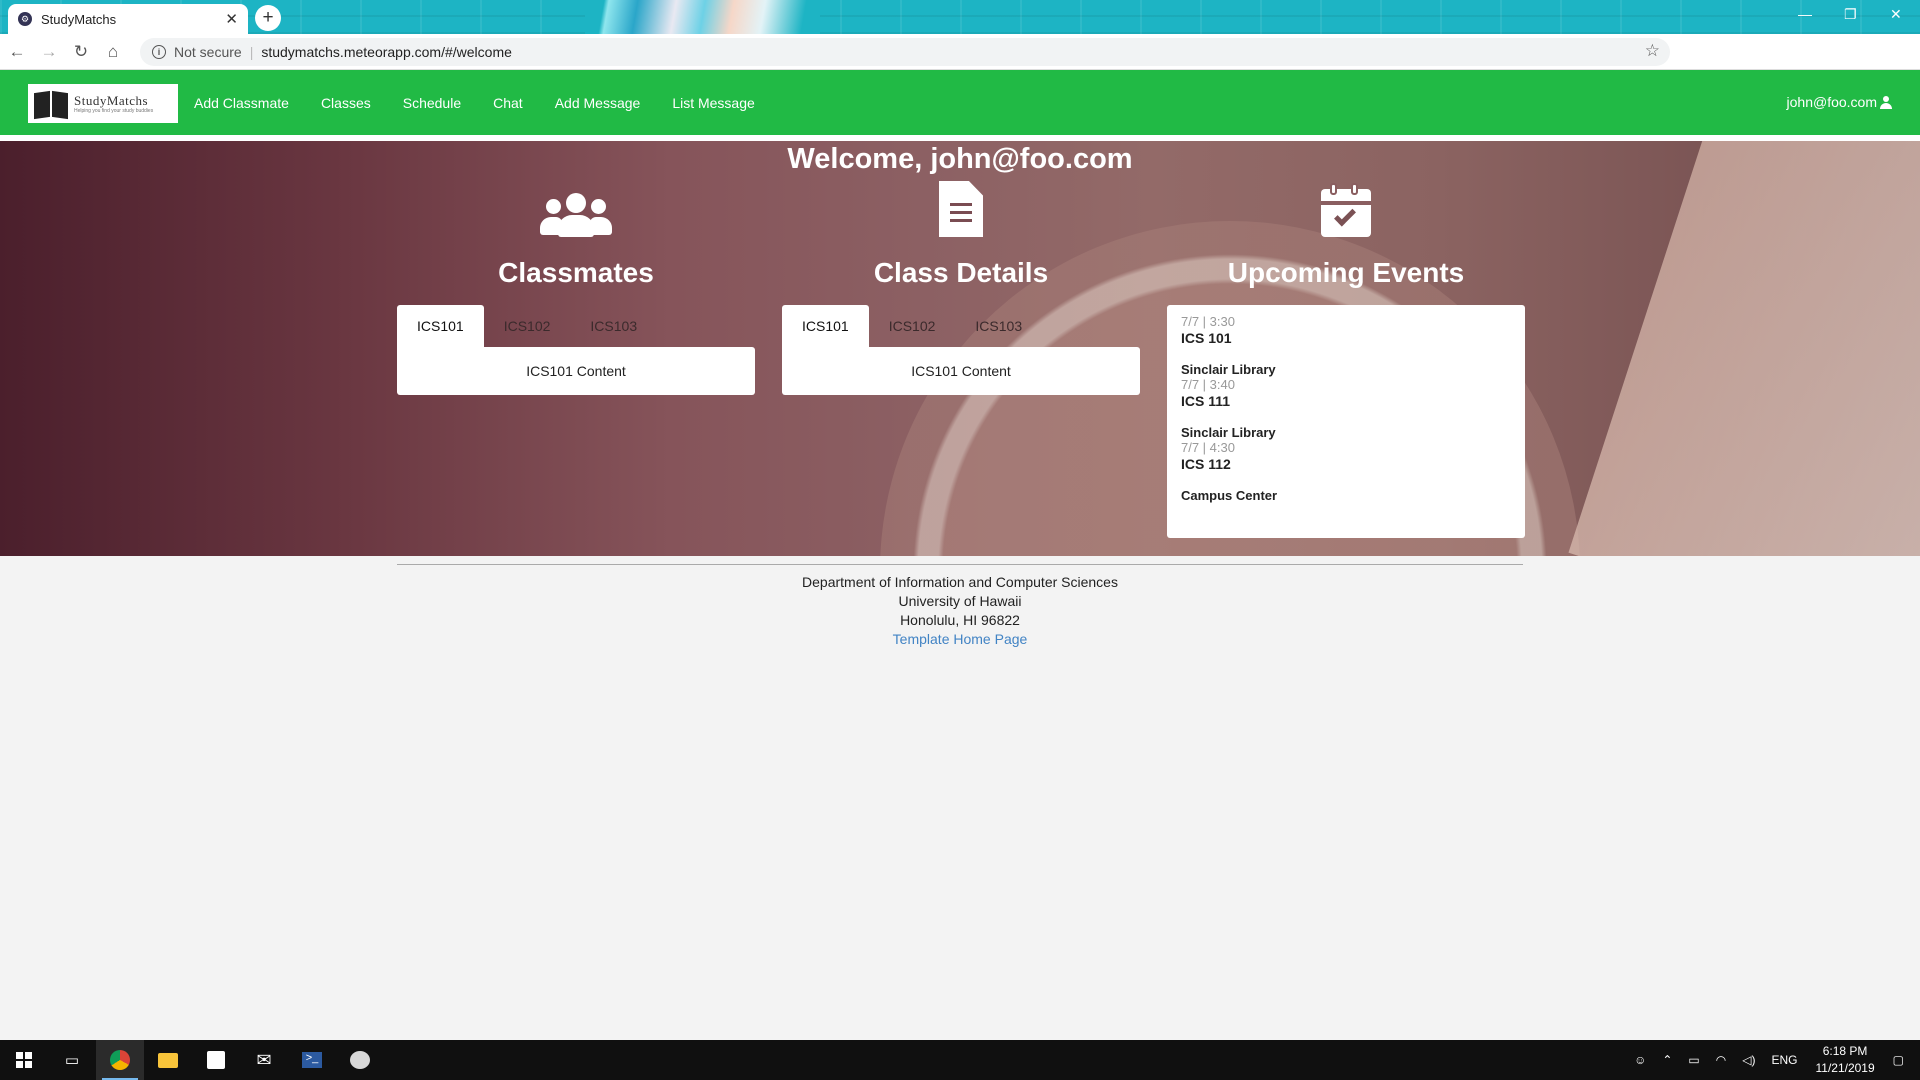 Image resolution: width=1920 pixels, height=1080 pixels. Describe the element at coordinates (111, 100) in the screenshot. I see `logo-brand: StudyMatchs` at that location.